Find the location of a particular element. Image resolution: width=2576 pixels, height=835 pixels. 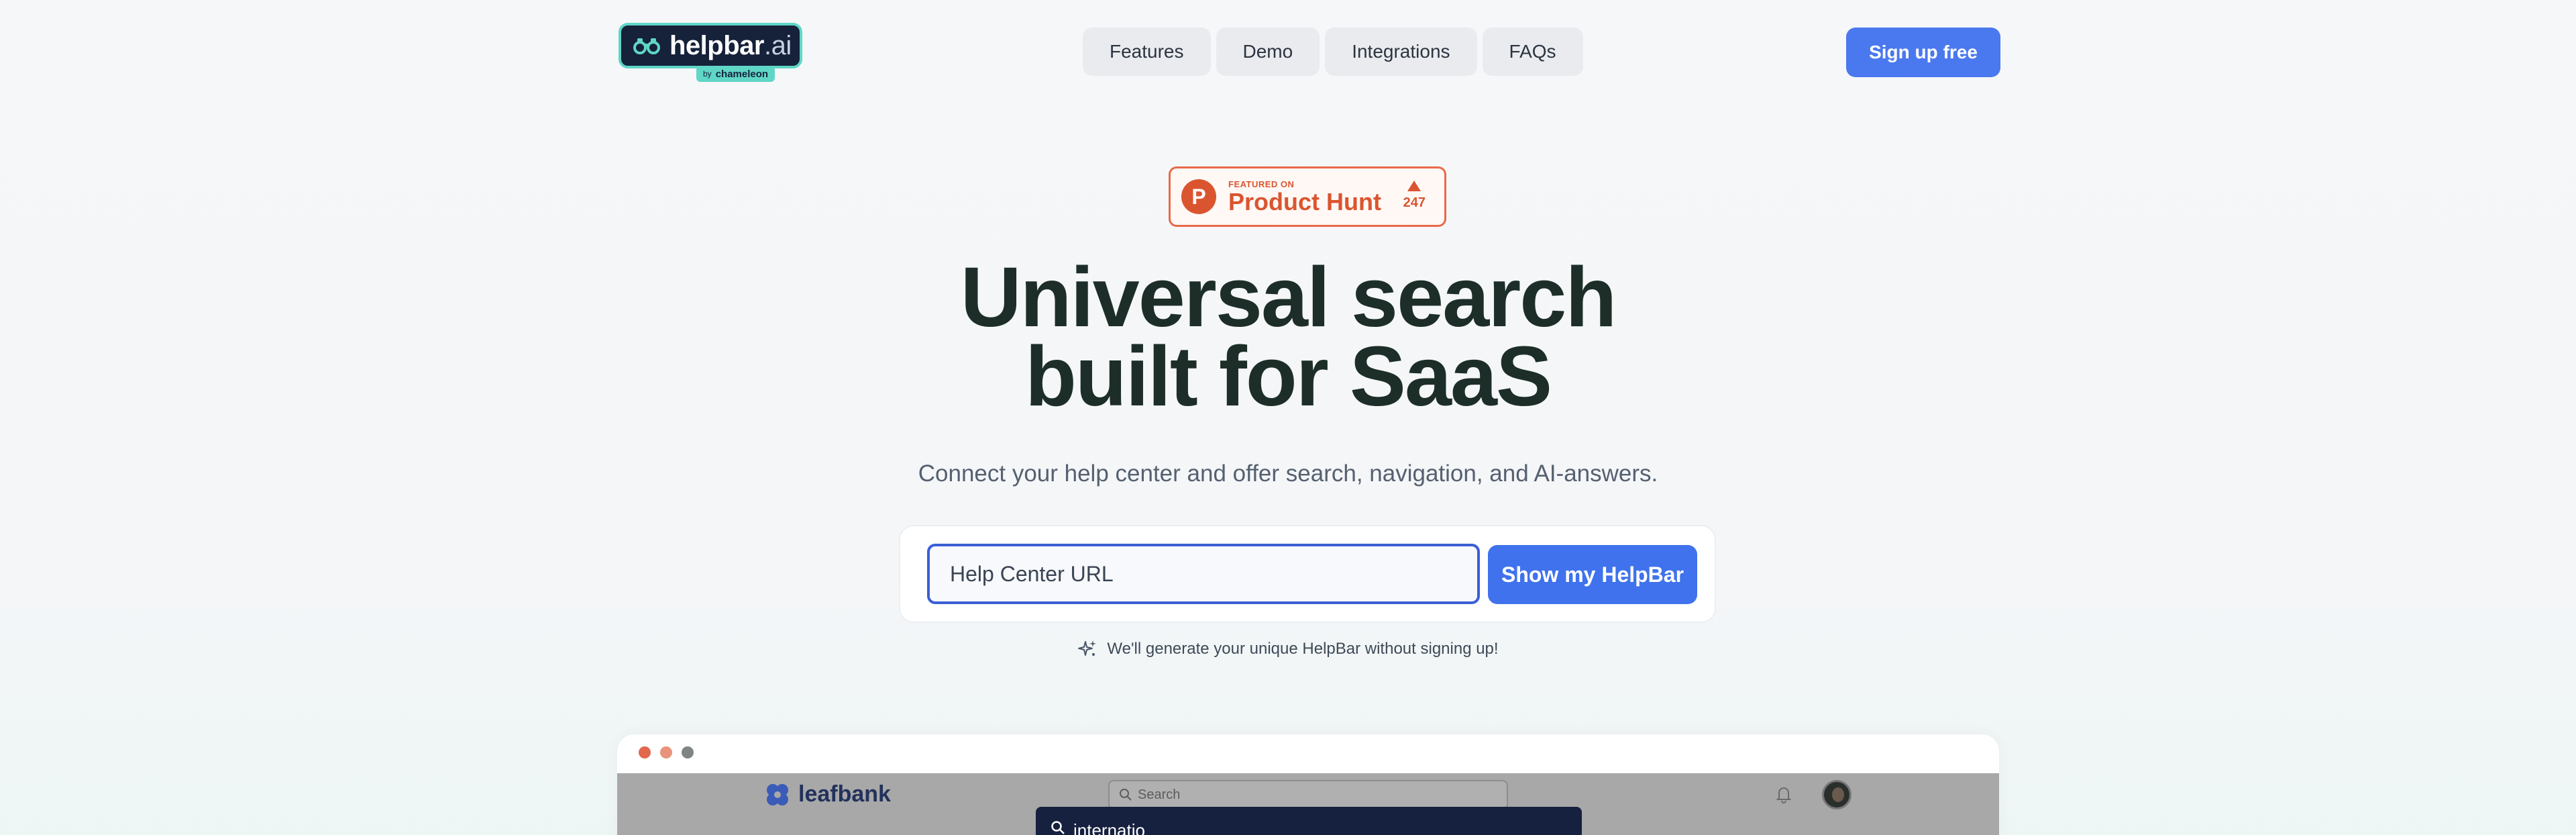

demo-app-header: leafbank Search internatio is located at coordinates (1308, 804).